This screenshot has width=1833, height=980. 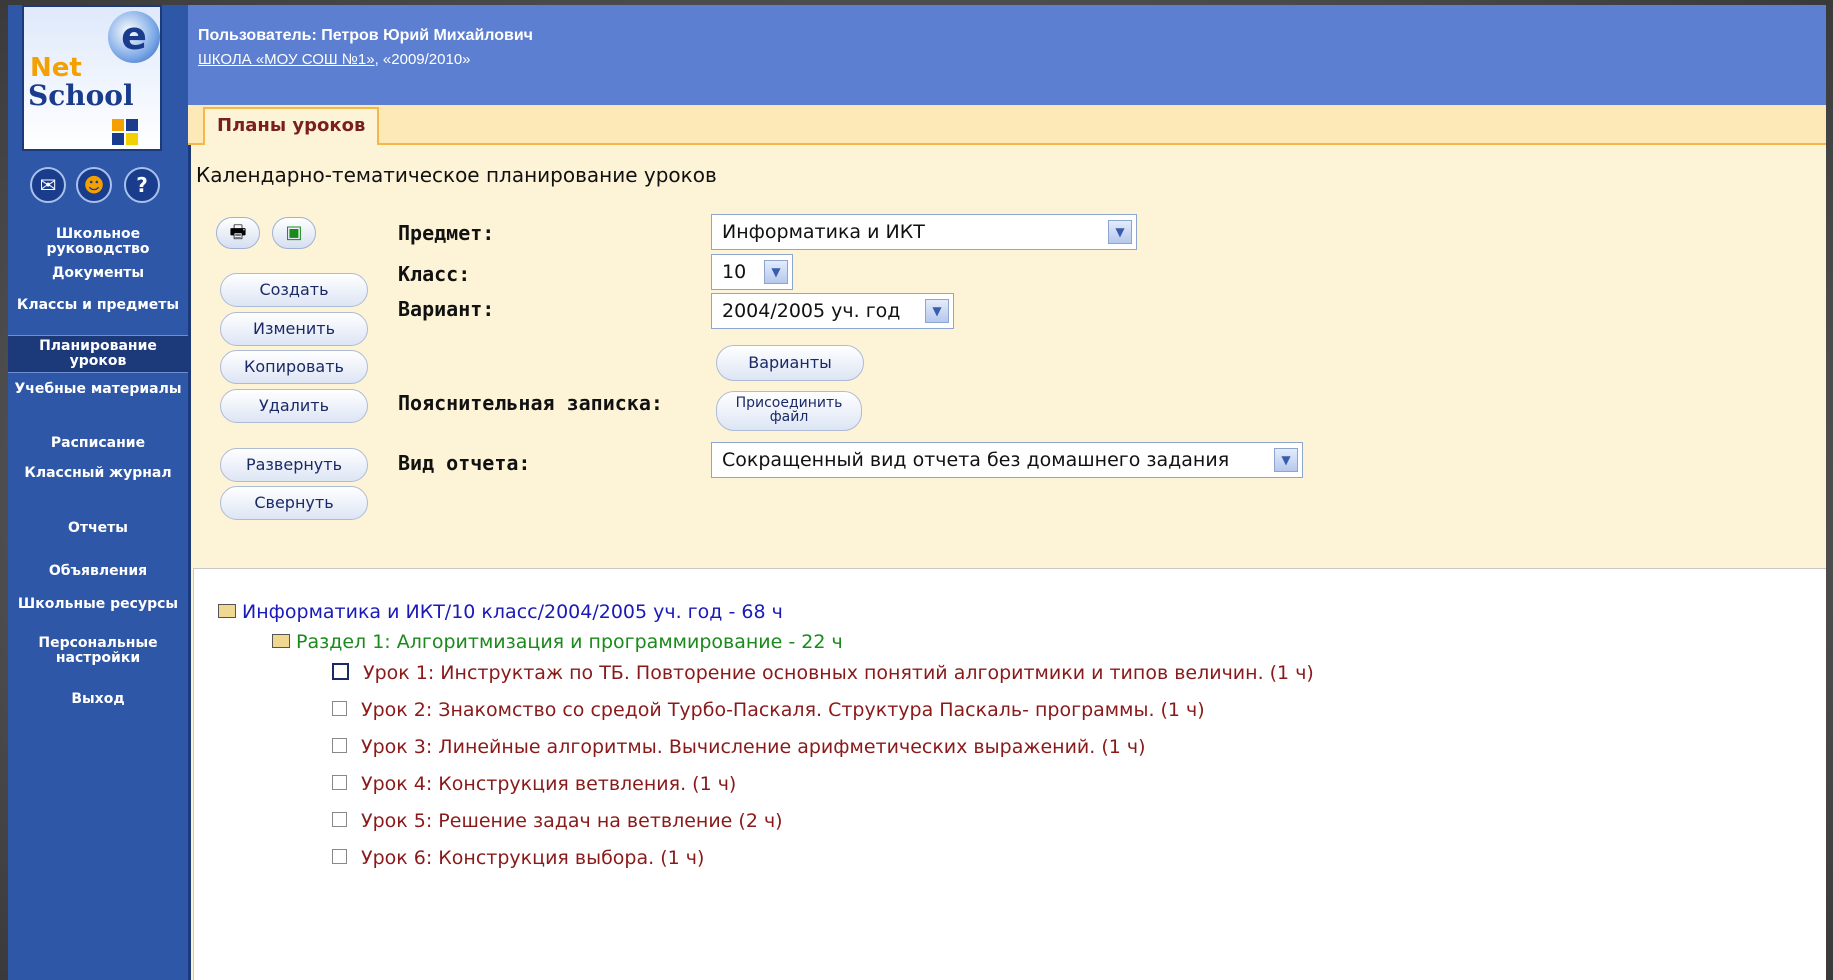 I want to click on lesson-item: Урок 5: Решение задач на ветвление (2 ч), so click(x=557, y=821).